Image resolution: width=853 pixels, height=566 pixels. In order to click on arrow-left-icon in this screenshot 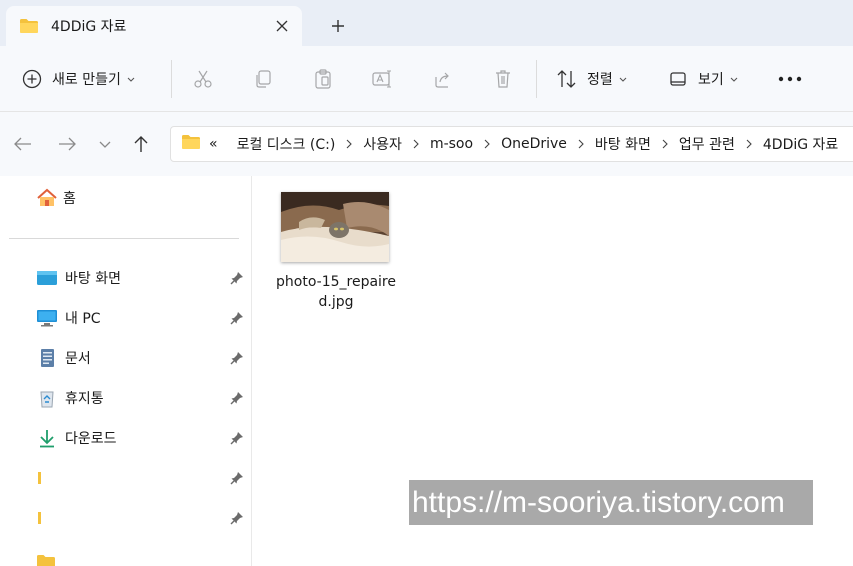, I will do `click(22, 144)`.